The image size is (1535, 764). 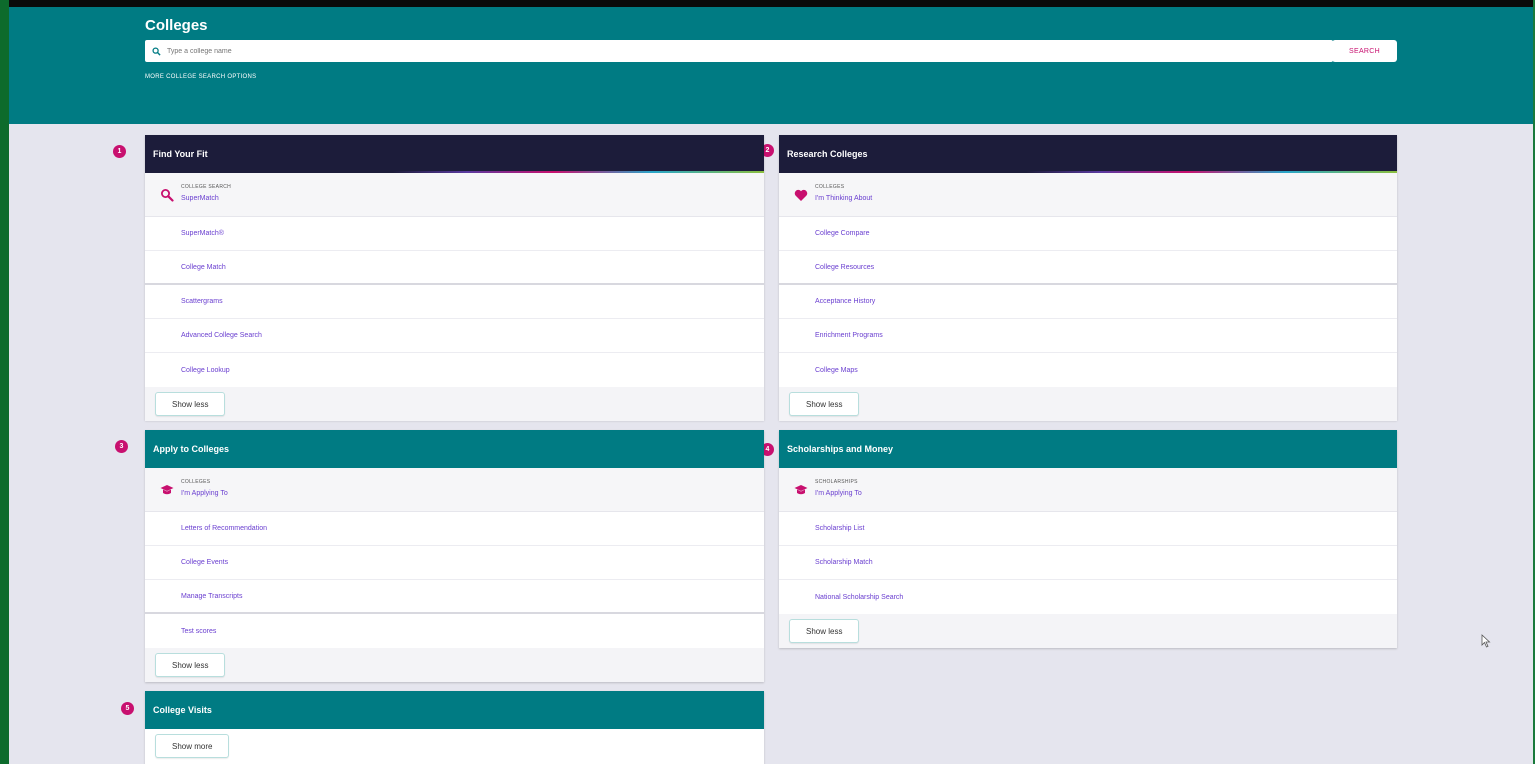 What do you see at coordinates (750, 51) in the screenshot?
I see `college-search-input` at bounding box center [750, 51].